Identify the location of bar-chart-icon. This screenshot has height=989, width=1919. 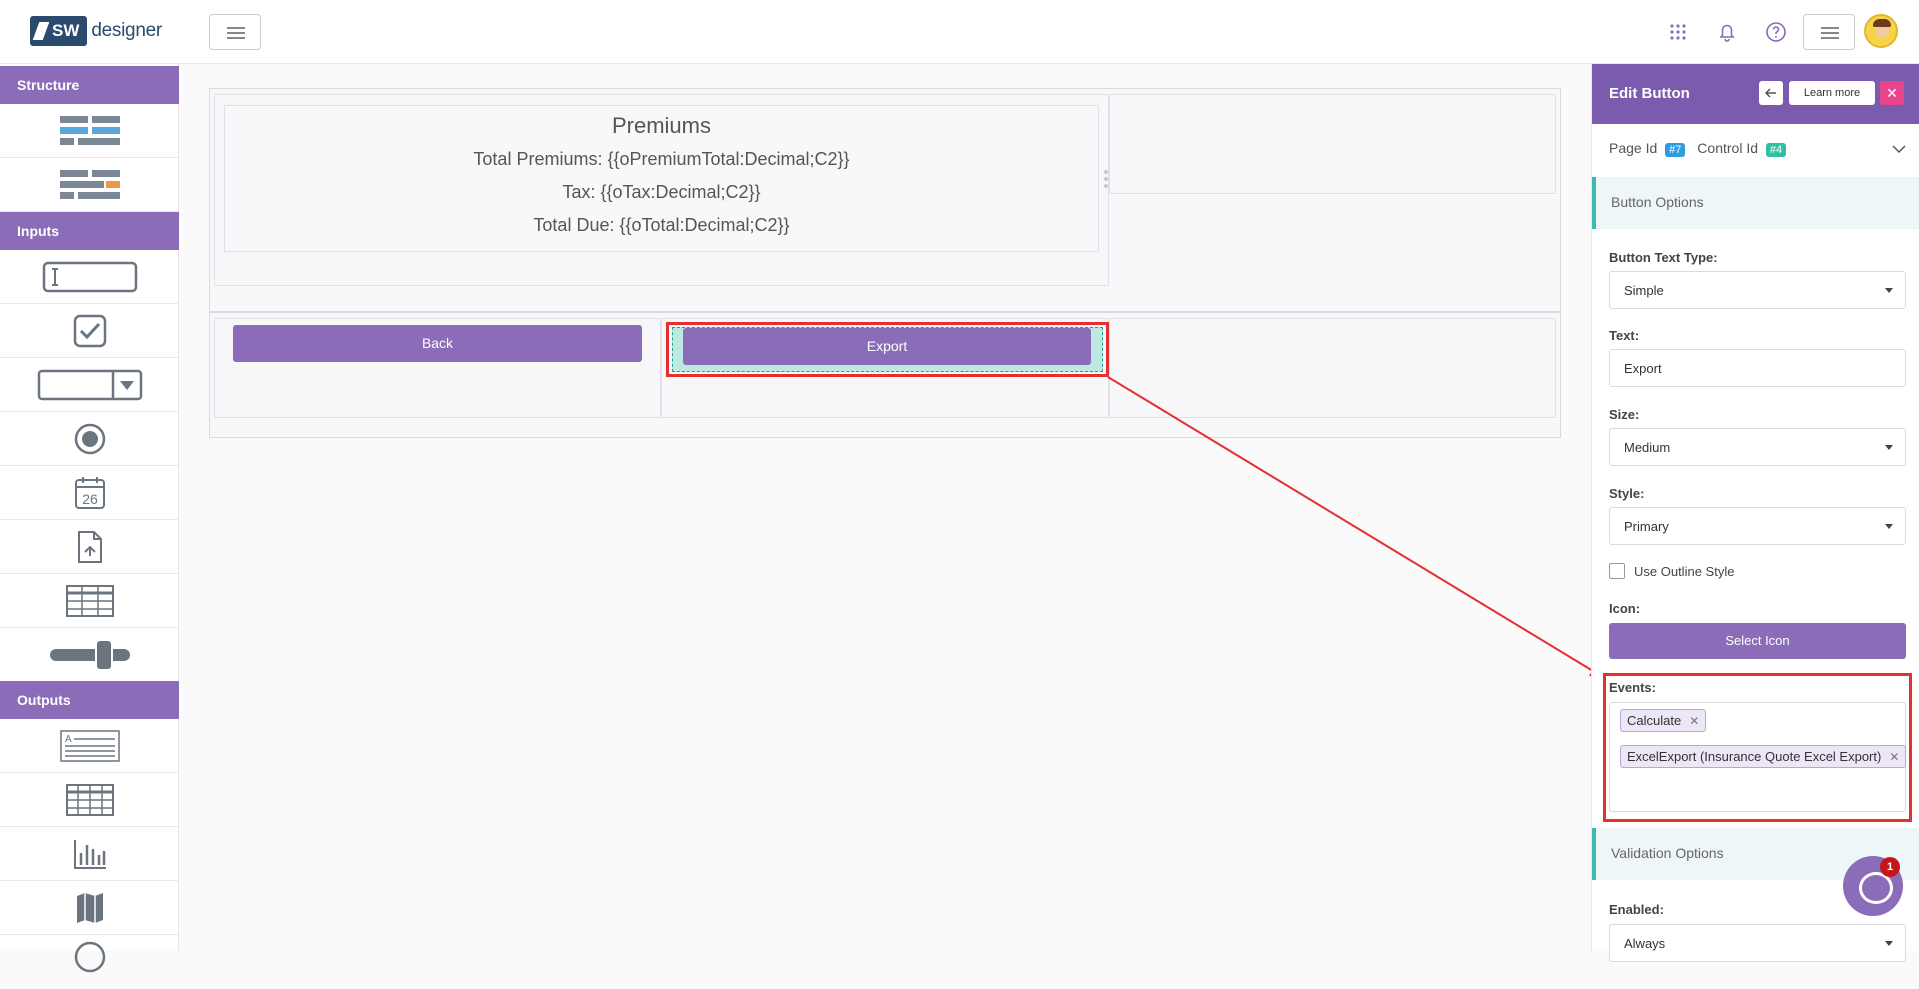
(89, 854).